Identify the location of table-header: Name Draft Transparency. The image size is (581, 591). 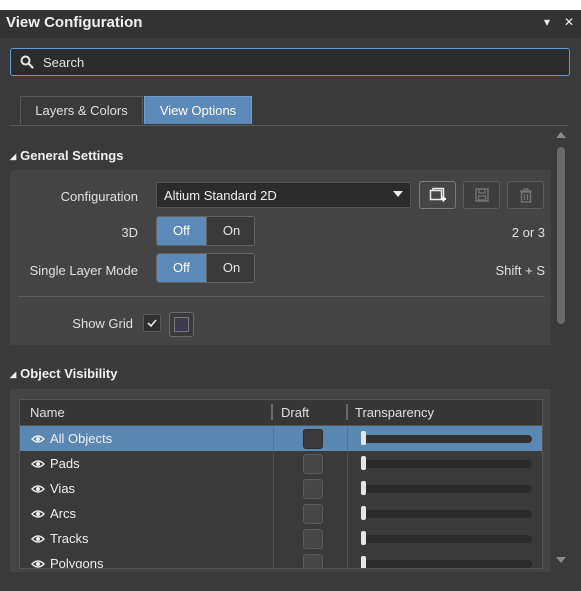
(281, 413).